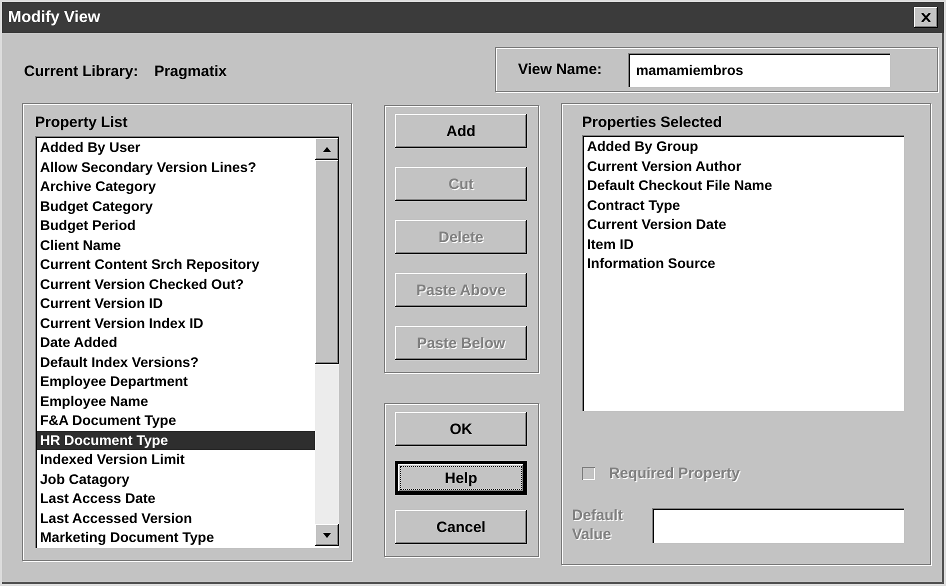 The width and height of the screenshot is (946, 586). Describe the element at coordinates (759, 69) in the screenshot. I see `view-name-field: mamamiembros` at that location.